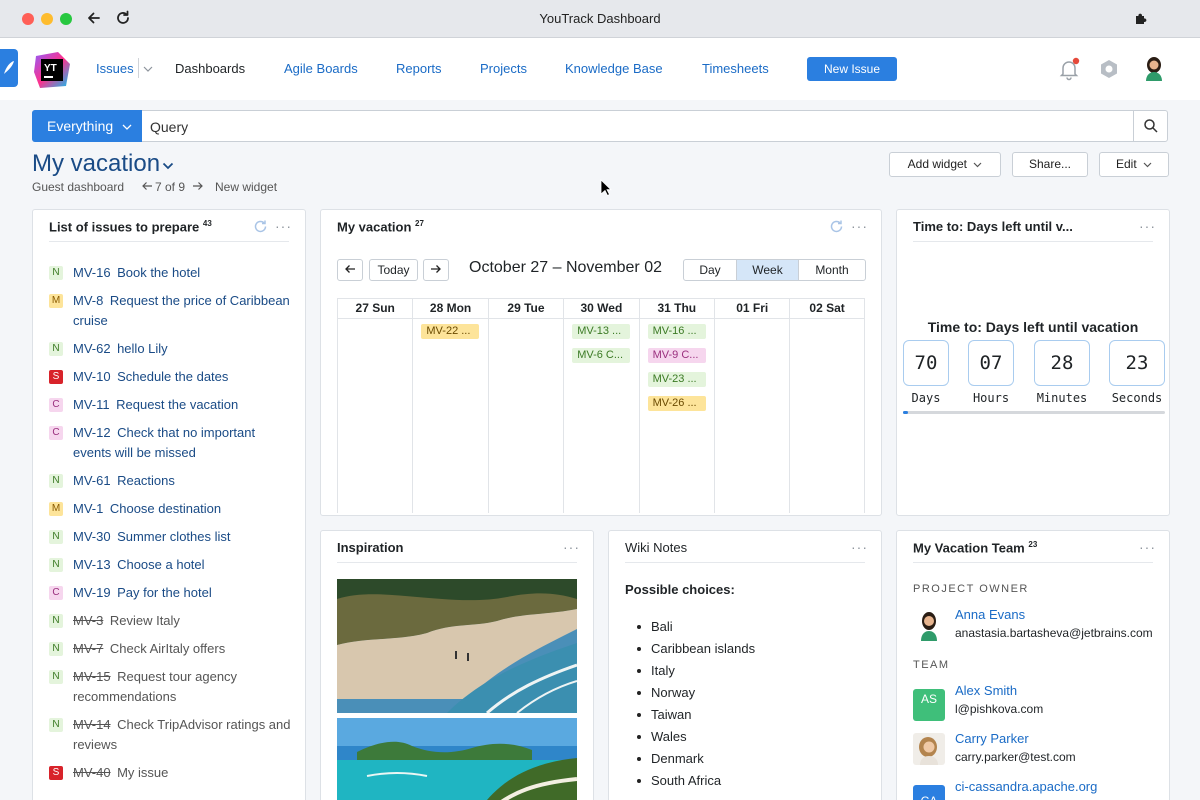  Describe the element at coordinates (990, 614) in the screenshot. I see `member-name-link: Anna Evans` at that location.